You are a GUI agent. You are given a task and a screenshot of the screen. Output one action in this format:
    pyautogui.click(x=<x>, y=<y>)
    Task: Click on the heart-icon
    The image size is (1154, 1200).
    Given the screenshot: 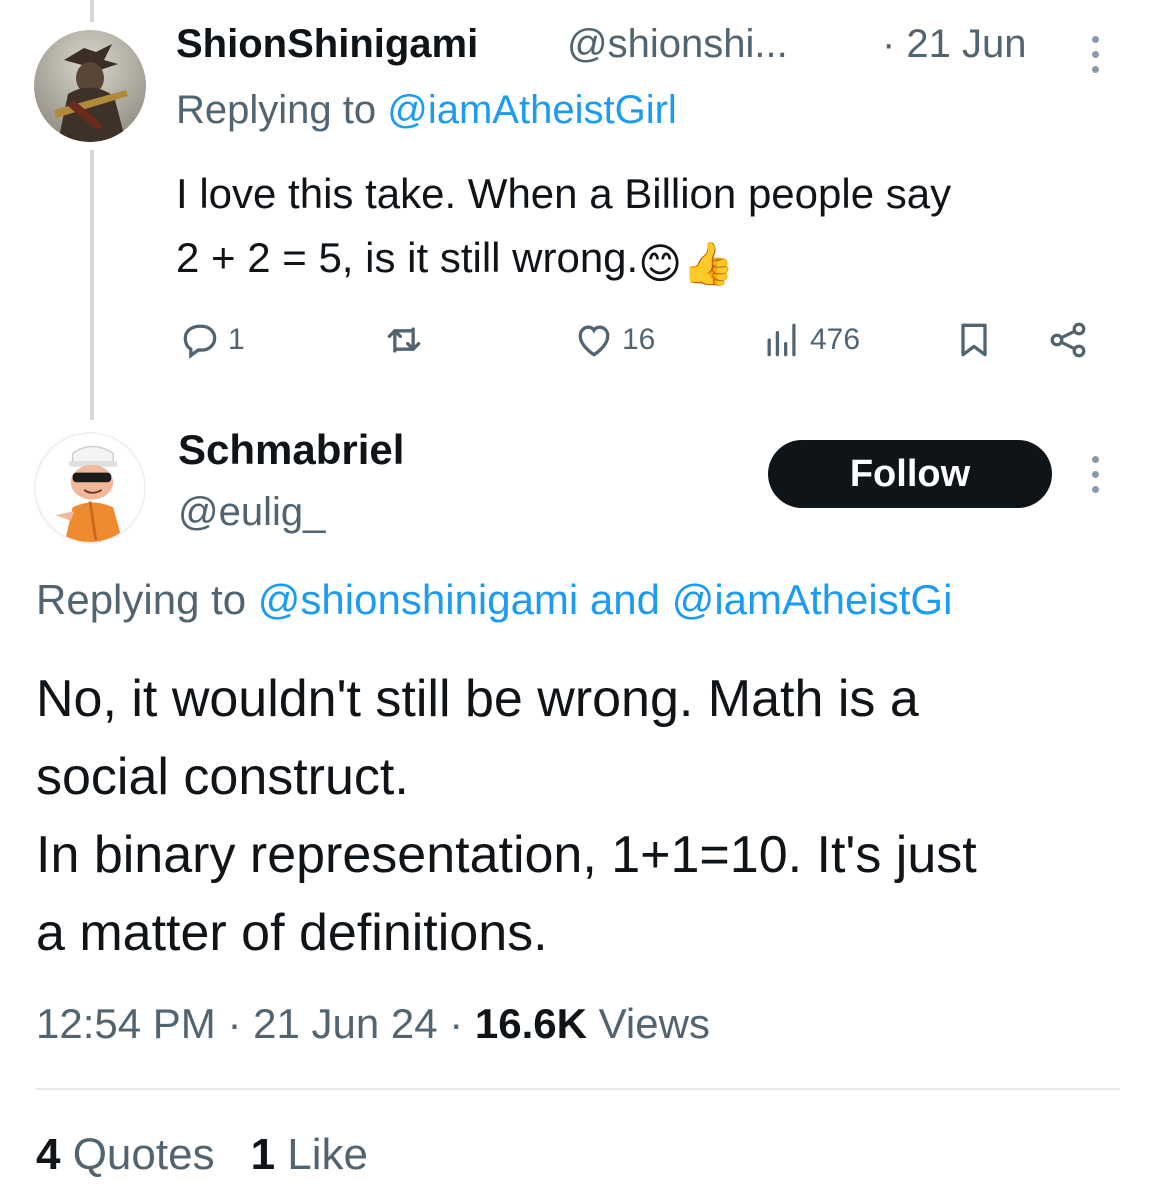 What is the action you would take?
    pyautogui.click(x=594, y=341)
    